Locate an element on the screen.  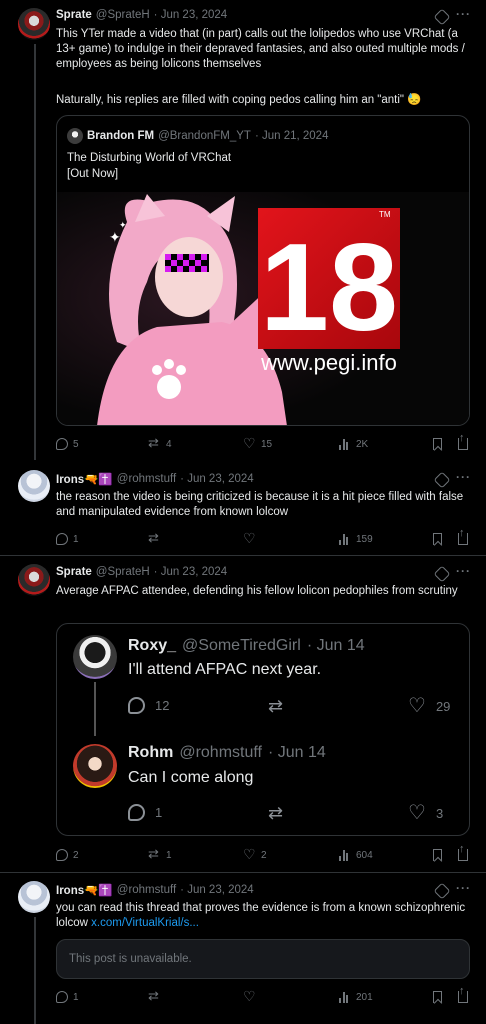
tweet-actions: 2 1 2 604 is located at coordinates (263, 853).